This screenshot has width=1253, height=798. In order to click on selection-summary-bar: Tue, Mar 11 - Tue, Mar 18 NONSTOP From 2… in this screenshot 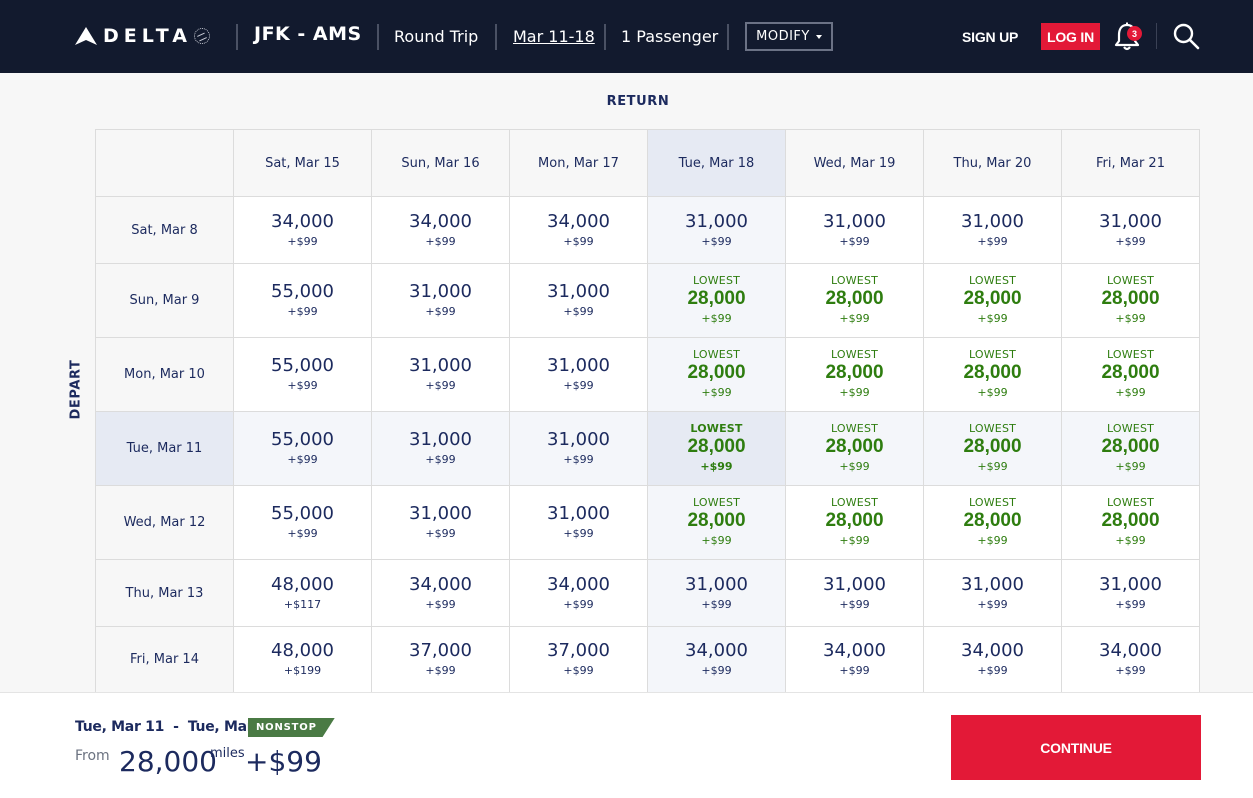, I will do `click(626, 745)`.